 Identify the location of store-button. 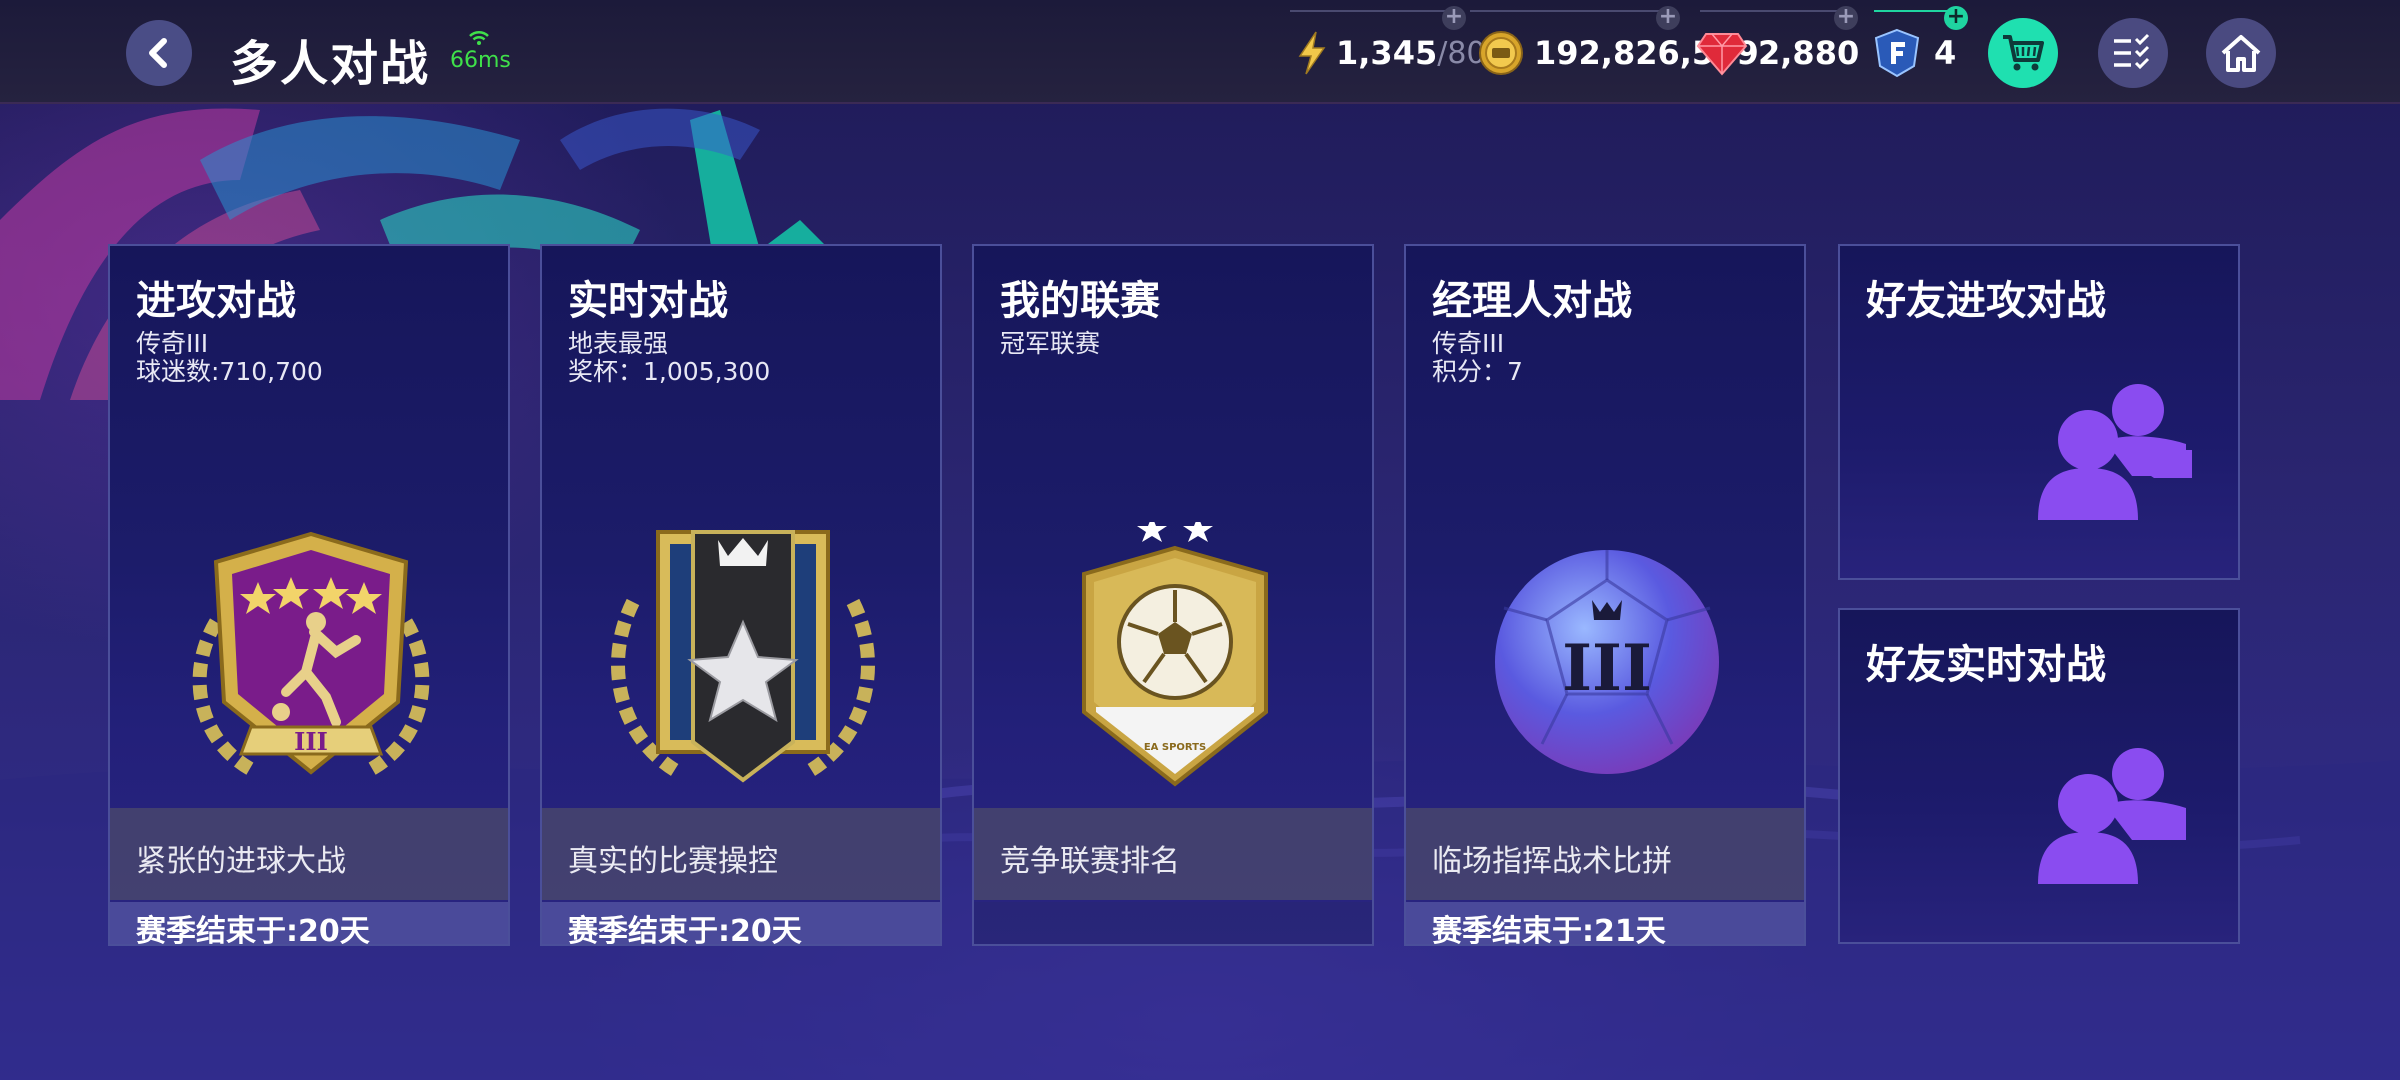
(2023, 53).